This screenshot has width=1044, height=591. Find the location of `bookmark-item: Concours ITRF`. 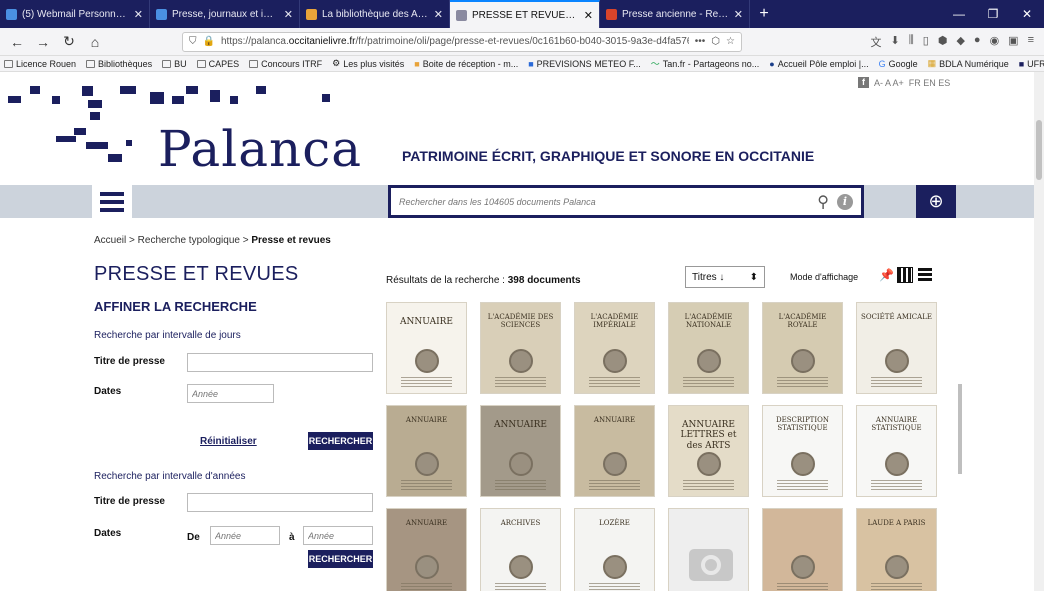

bookmark-item: Concours ITRF is located at coordinates (285, 64).